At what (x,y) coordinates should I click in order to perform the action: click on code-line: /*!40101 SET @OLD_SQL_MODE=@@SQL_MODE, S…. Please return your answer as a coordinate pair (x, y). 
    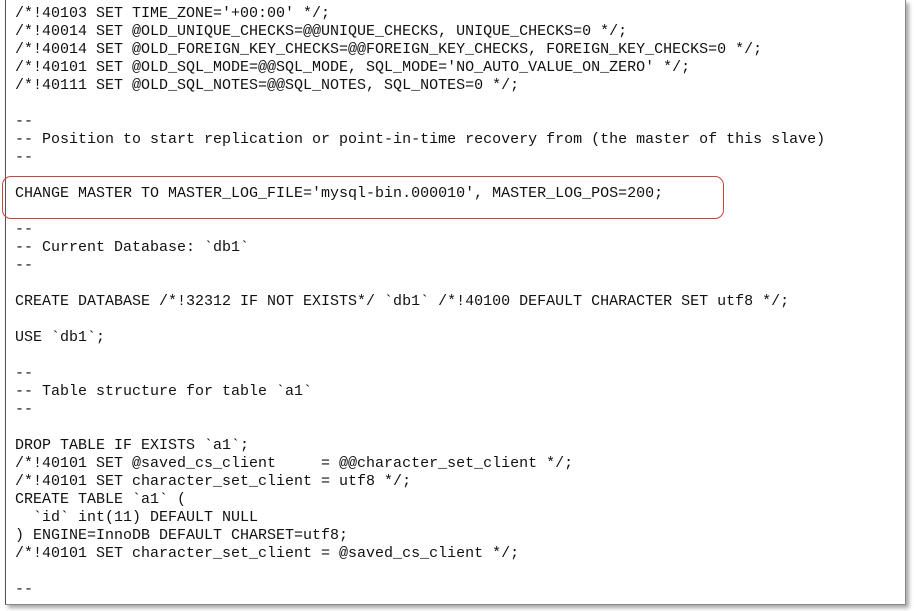
    Looking at the image, I should click on (353, 67).